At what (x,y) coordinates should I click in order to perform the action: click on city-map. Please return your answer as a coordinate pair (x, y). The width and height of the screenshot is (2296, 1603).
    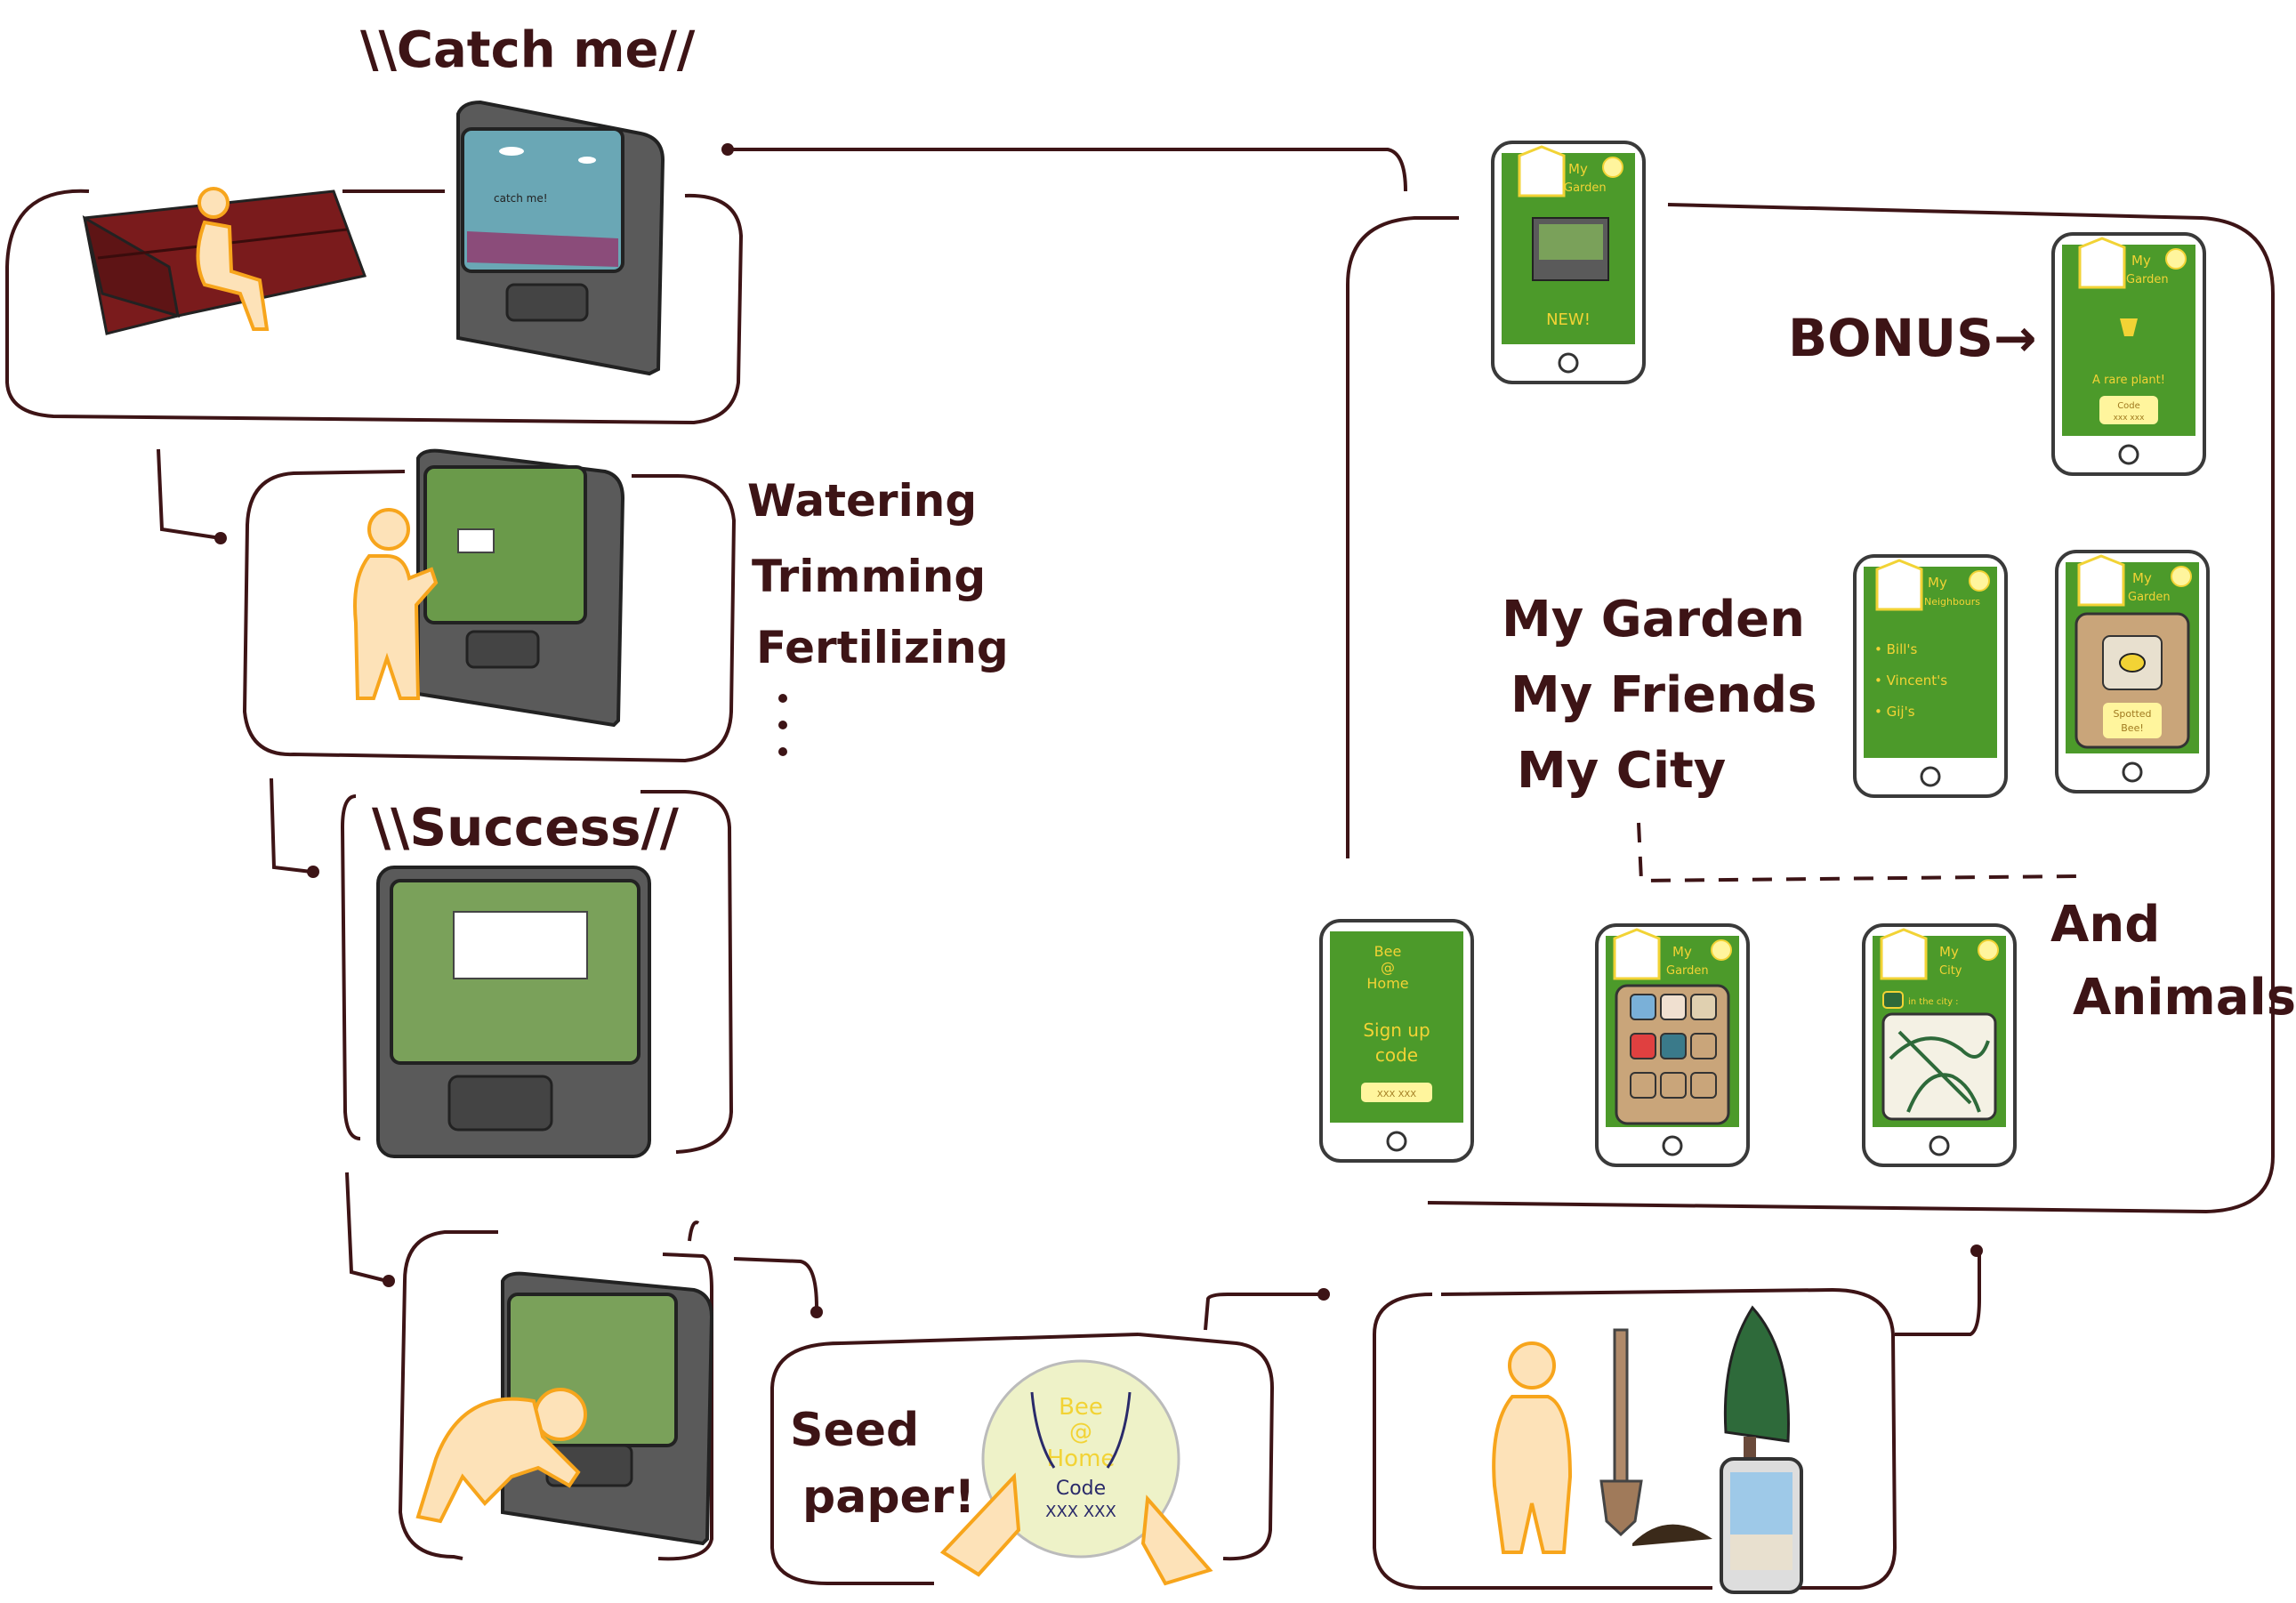
    Looking at the image, I should click on (1939, 1066).